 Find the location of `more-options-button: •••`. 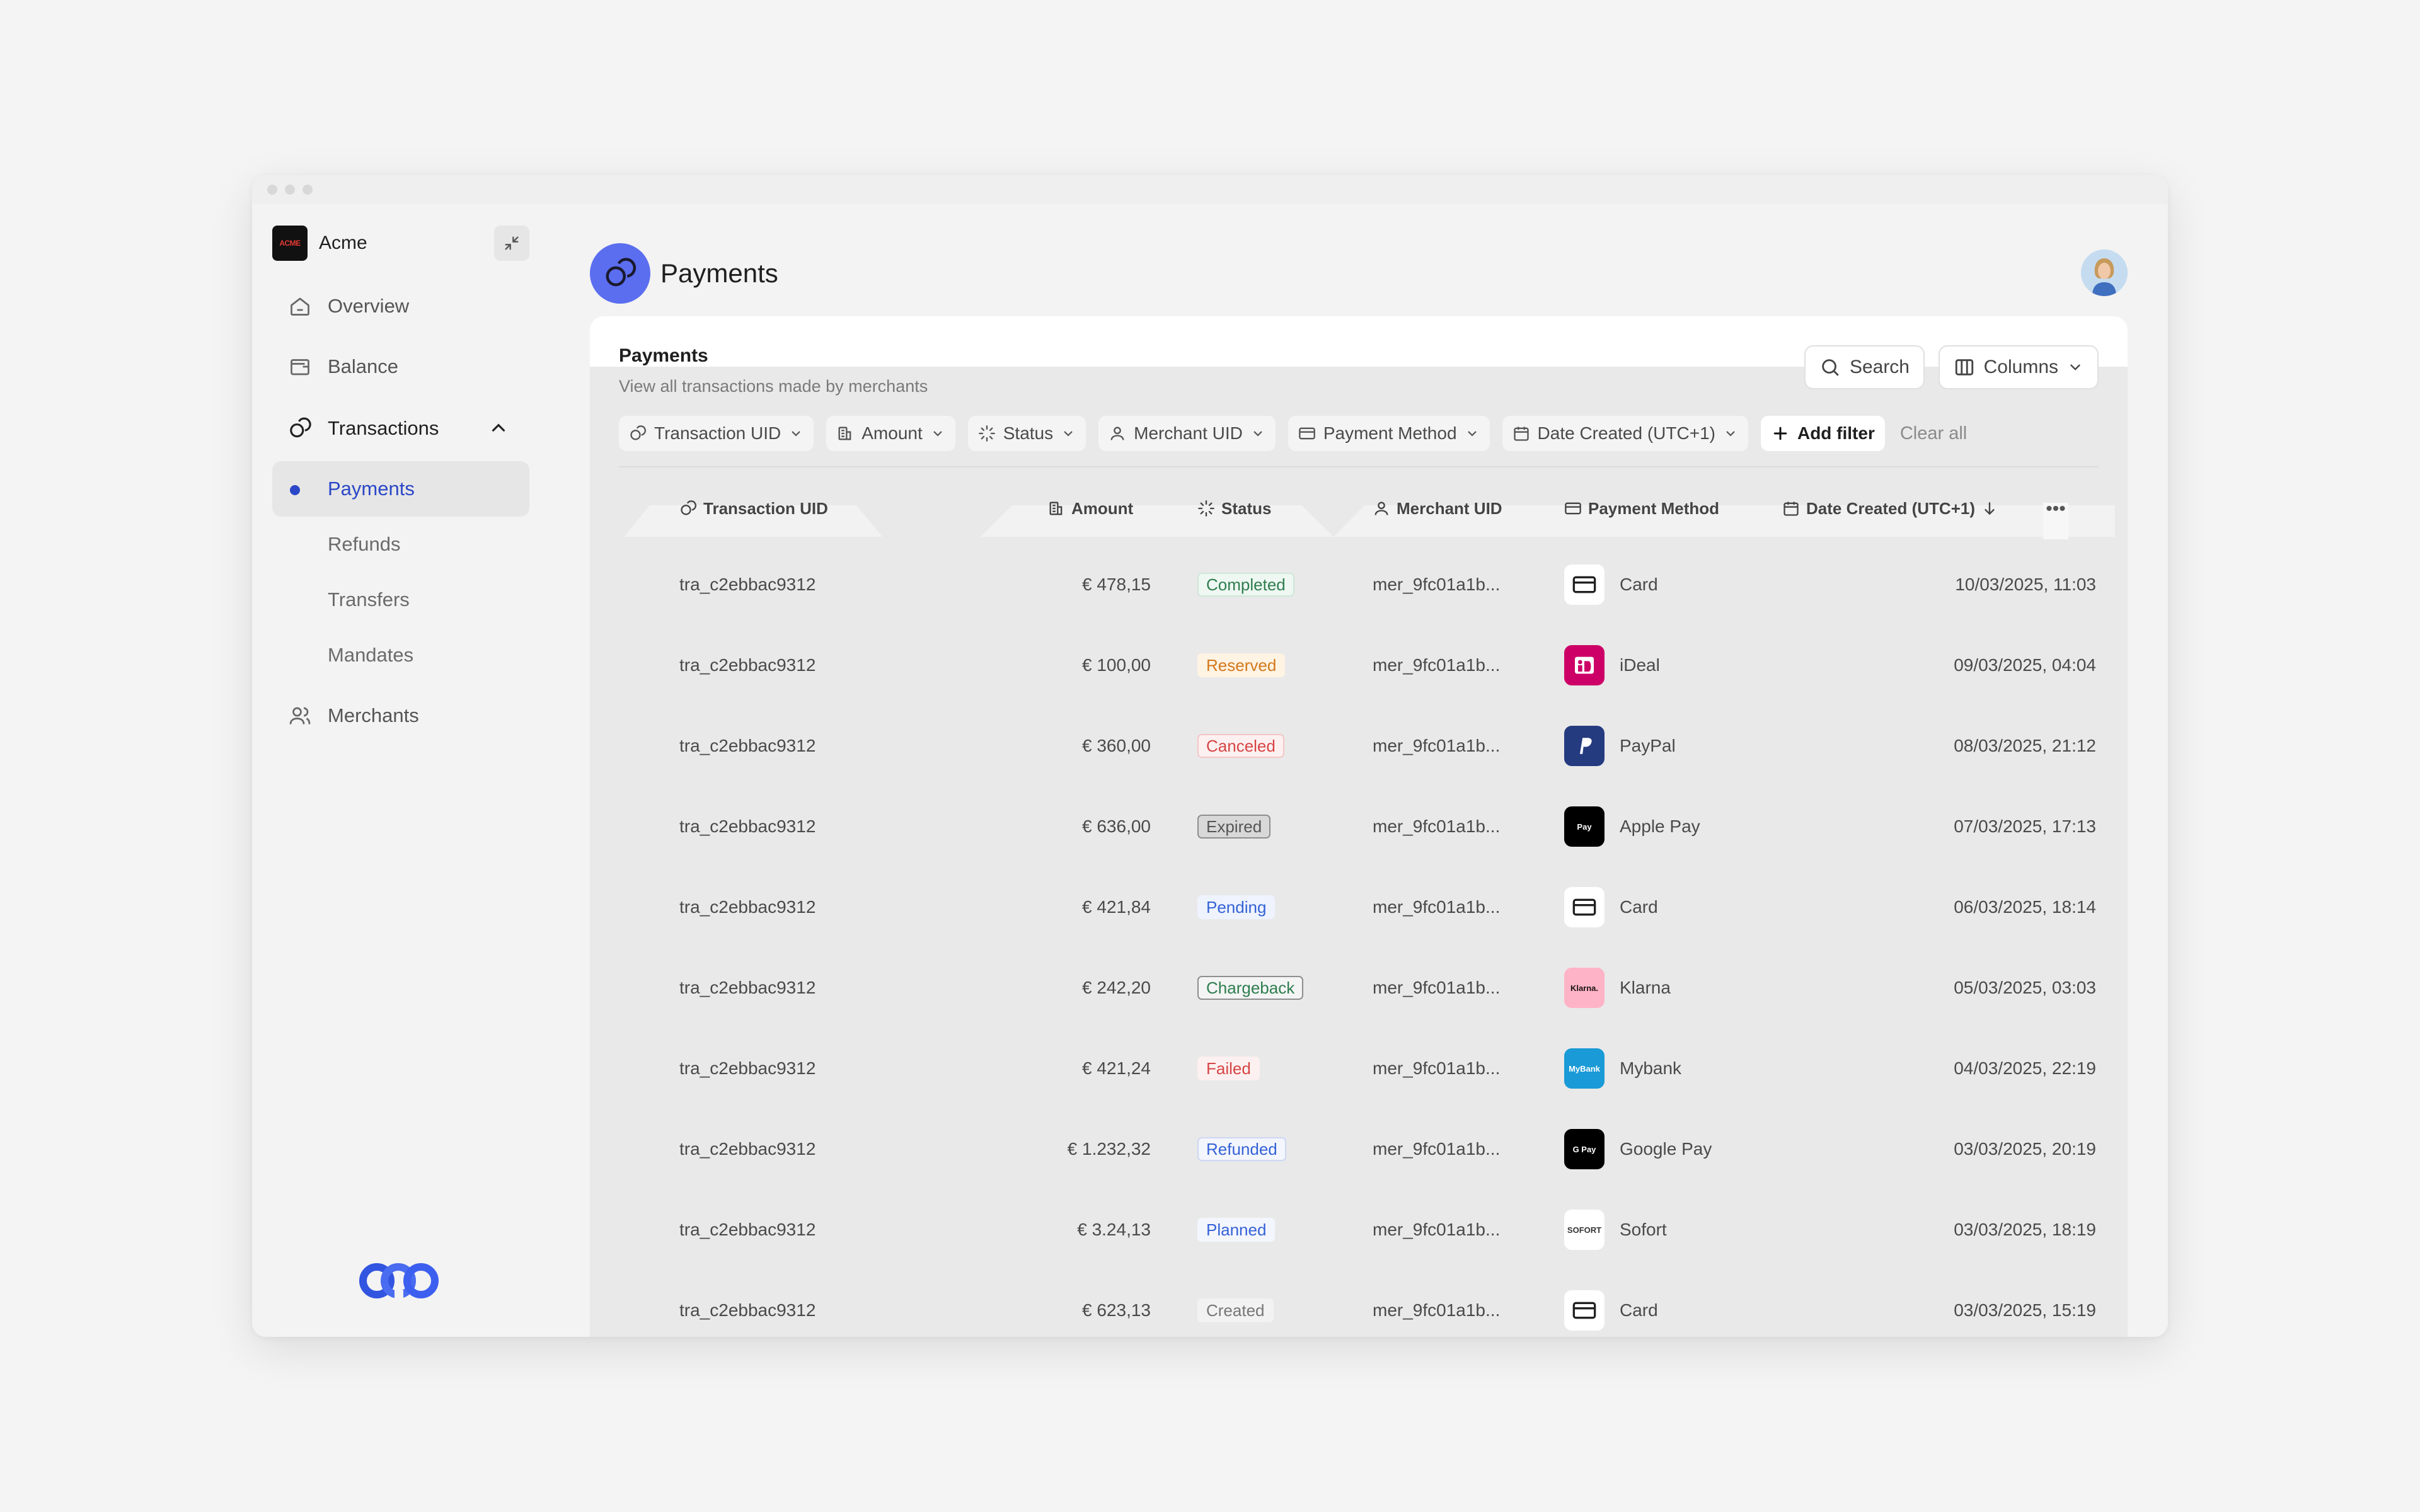

more-options-button: ••• is located at coordinates (2055, 509).